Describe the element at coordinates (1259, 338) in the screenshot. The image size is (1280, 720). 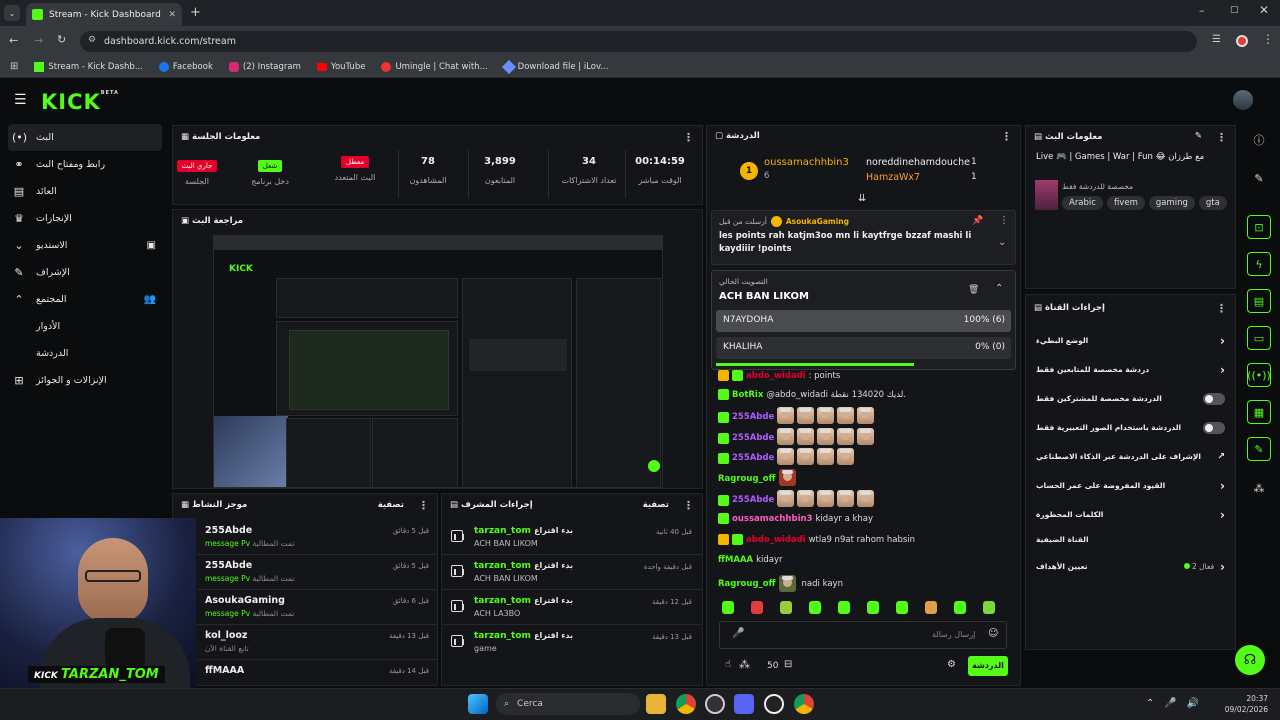
I see `chat-rail-icon: ▭` at that location.